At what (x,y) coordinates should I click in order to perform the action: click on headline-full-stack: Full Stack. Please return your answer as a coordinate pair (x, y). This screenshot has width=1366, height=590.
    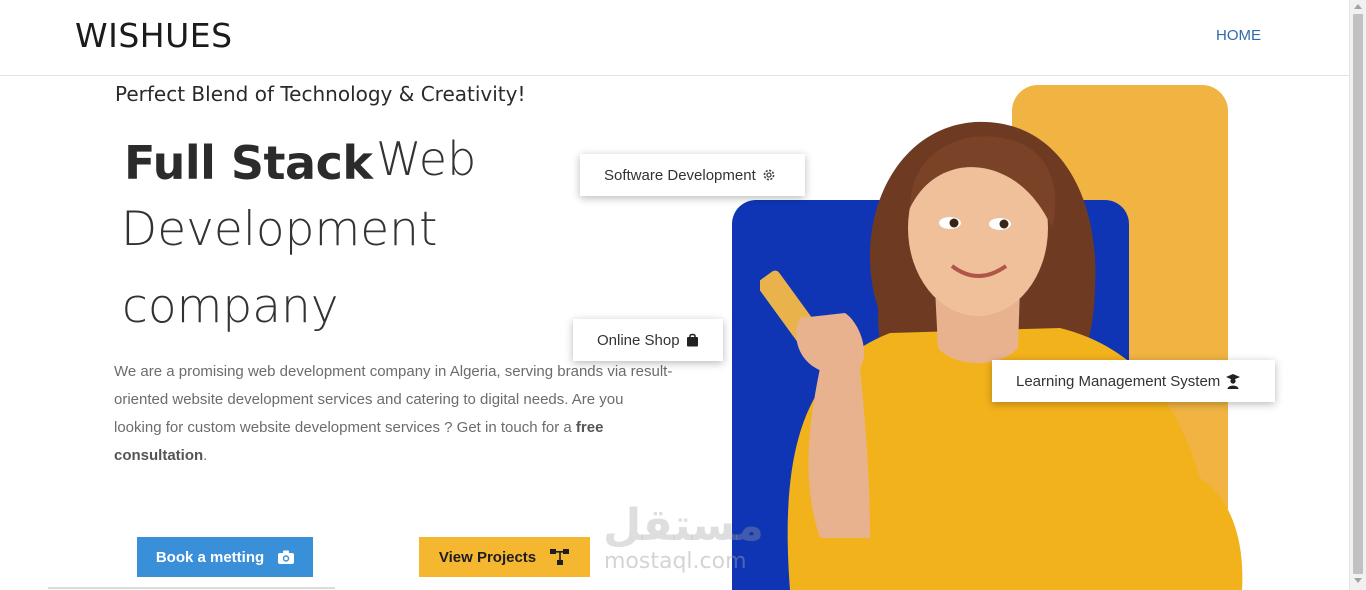
    Looking at the image, I should click on (248, 163).